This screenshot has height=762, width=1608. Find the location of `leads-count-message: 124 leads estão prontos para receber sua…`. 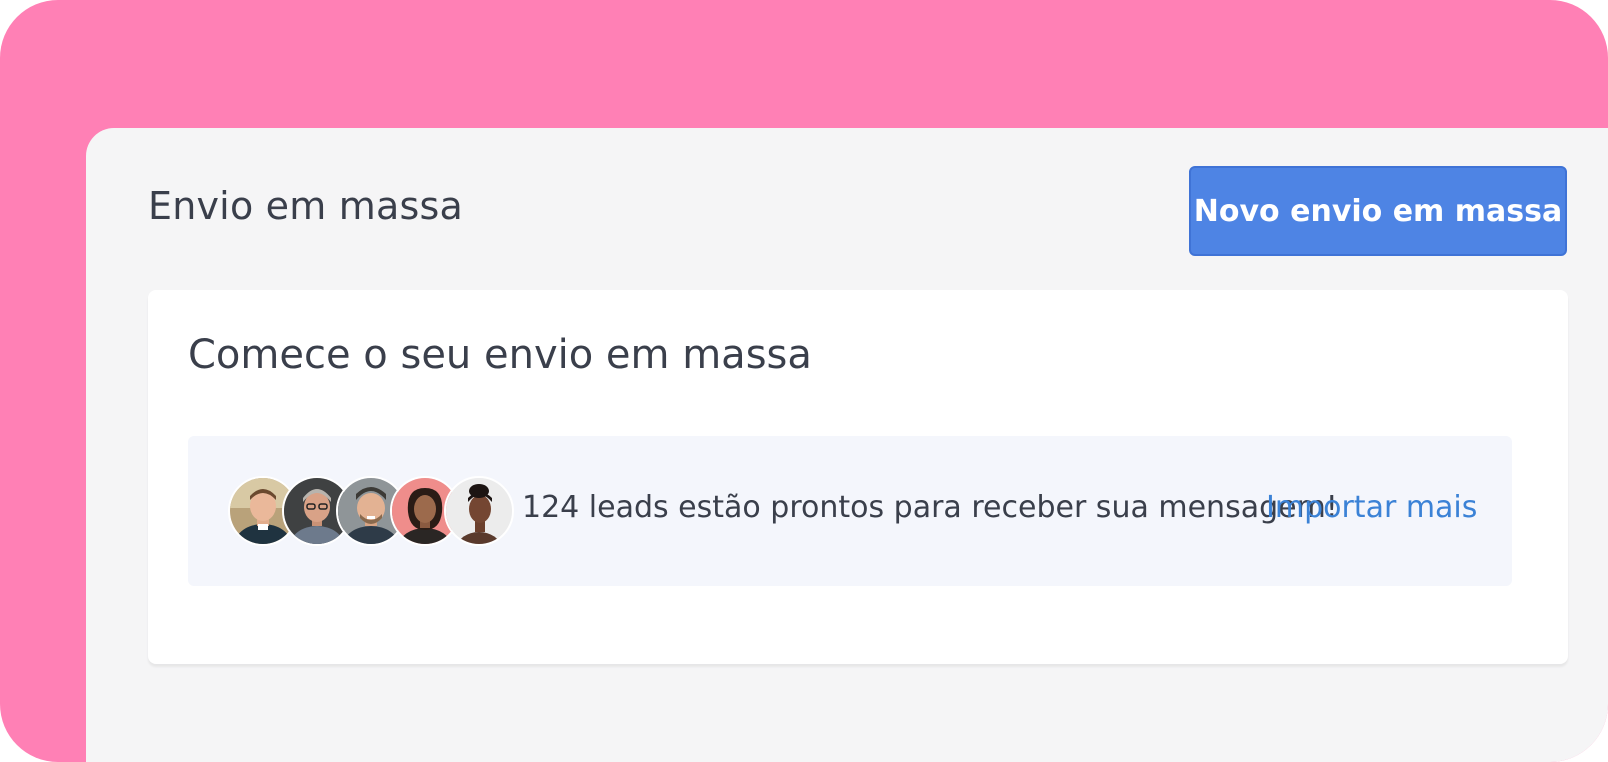

leads-count-message: 124 leads estão prontos para receber sua… is located at coordinates (930, 507).